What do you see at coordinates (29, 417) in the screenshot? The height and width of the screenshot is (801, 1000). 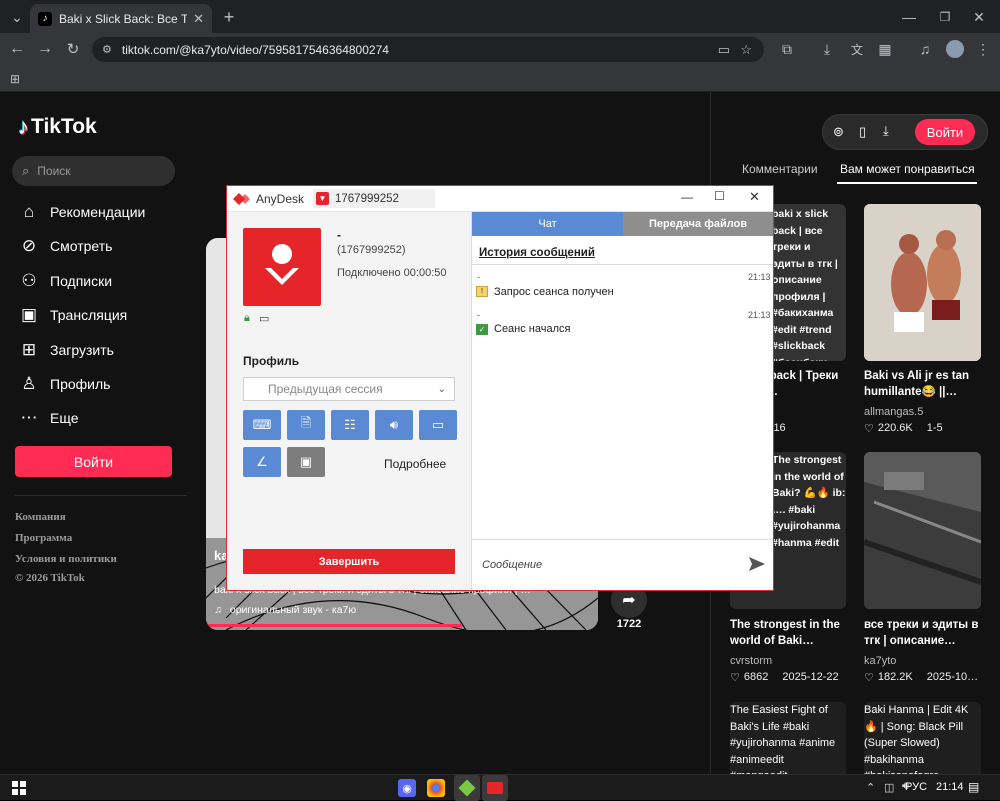 I see `more-icon: ⋯` at bounding box center [29, 417].